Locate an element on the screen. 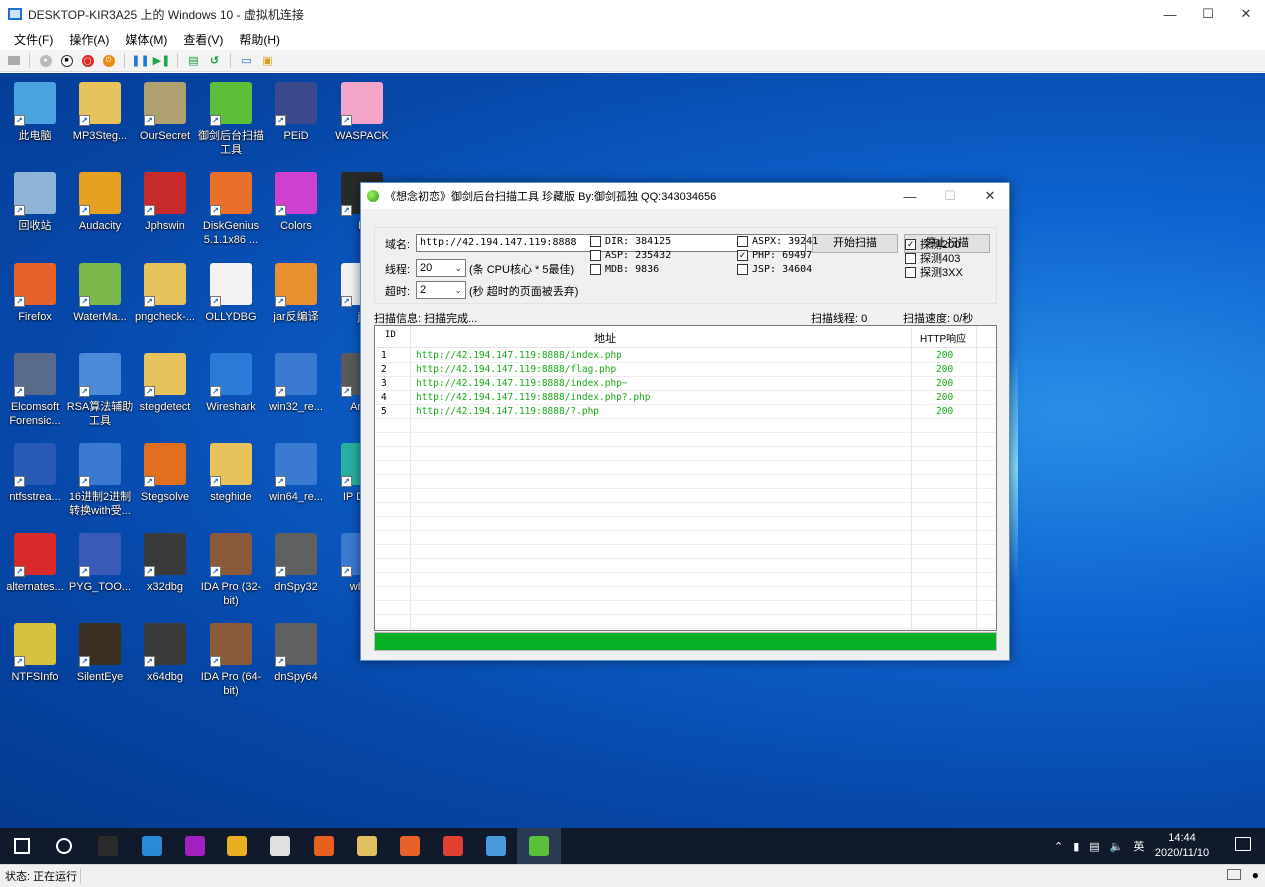 This screenshot has height=887, width=1265. menu-help: 帮助(H) is located at coordinates (259, 39).